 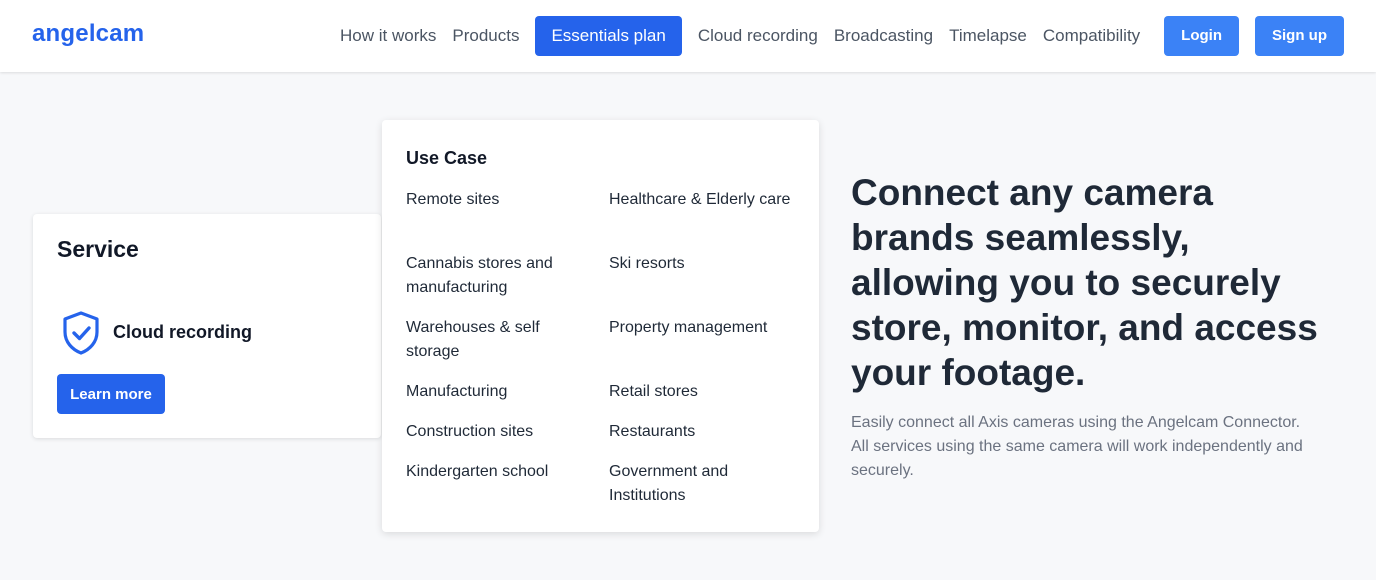 What do you see at coordinates (81, 333) in the screenshot?
I see `shield-check-icon` at bounding box center [81, 333].